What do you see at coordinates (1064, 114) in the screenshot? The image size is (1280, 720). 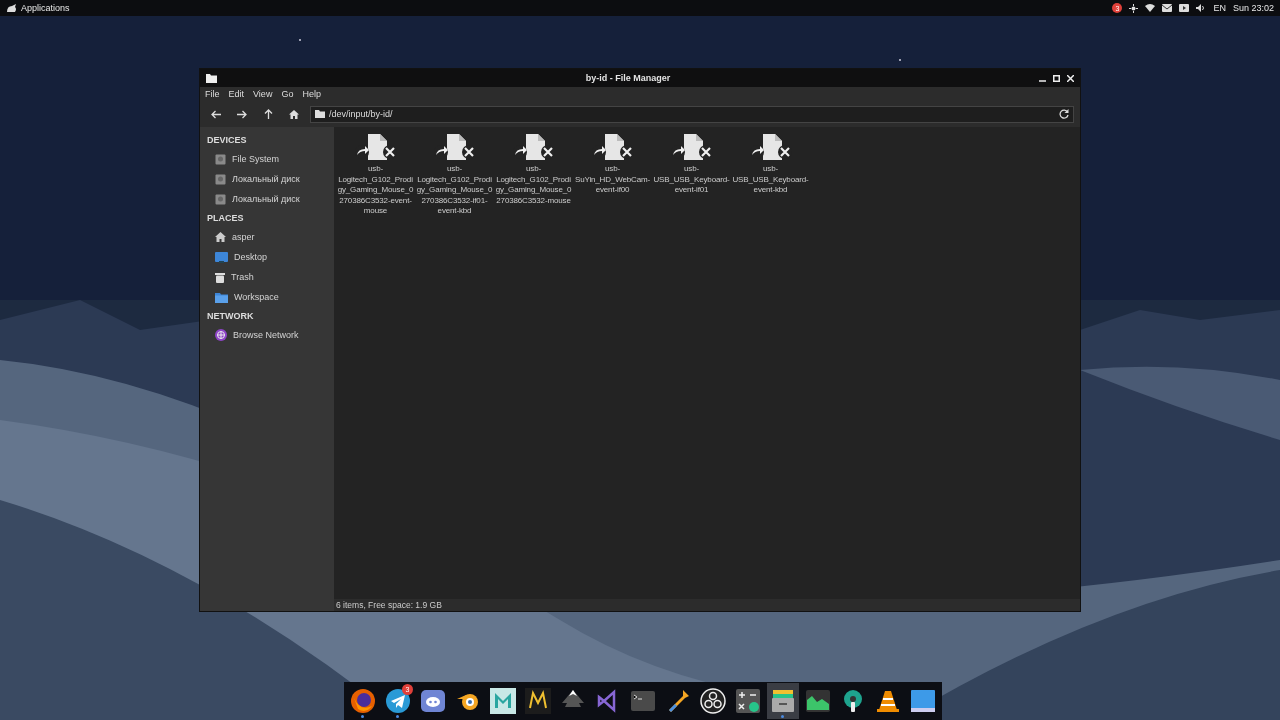 I see `refresh-icon` at bounding box center [1064, 114].